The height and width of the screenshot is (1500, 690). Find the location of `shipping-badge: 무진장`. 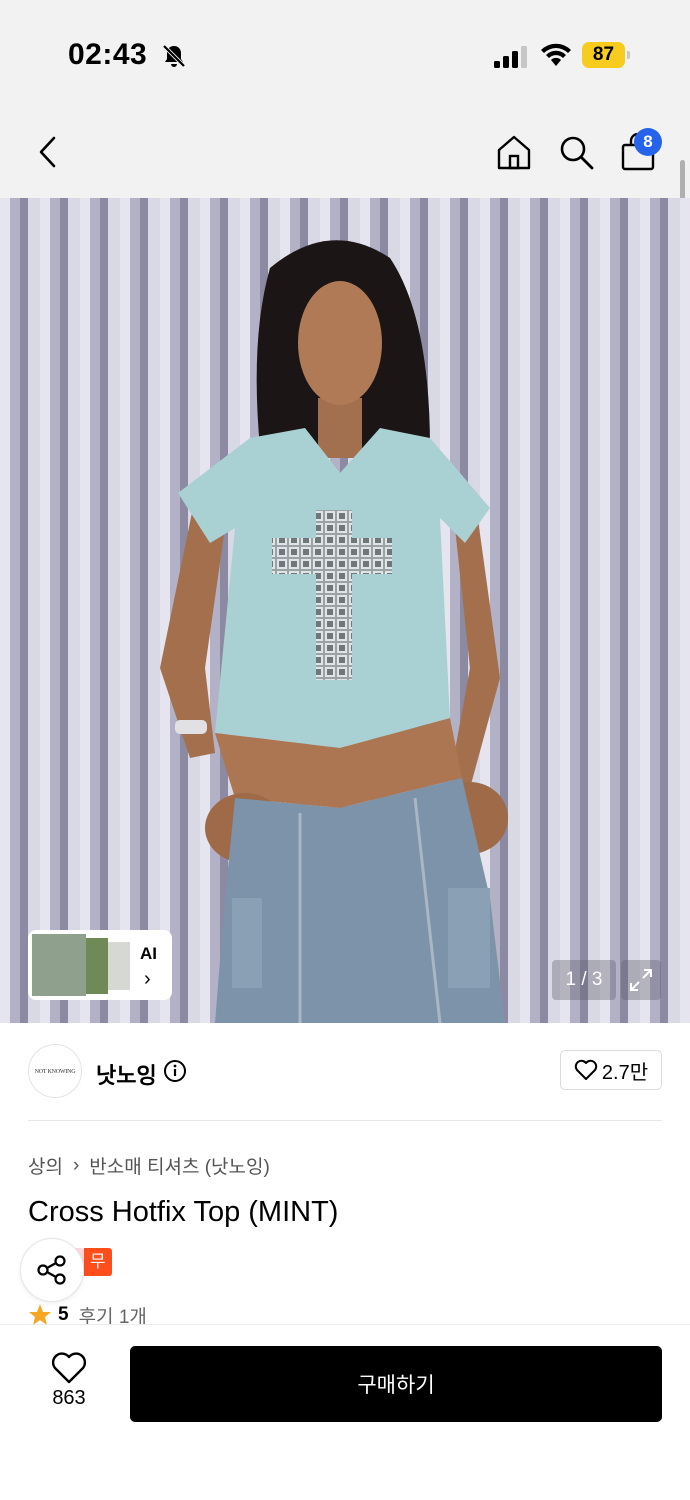

shipping-badge: 무진장 is located at coordinates (98, 1287).